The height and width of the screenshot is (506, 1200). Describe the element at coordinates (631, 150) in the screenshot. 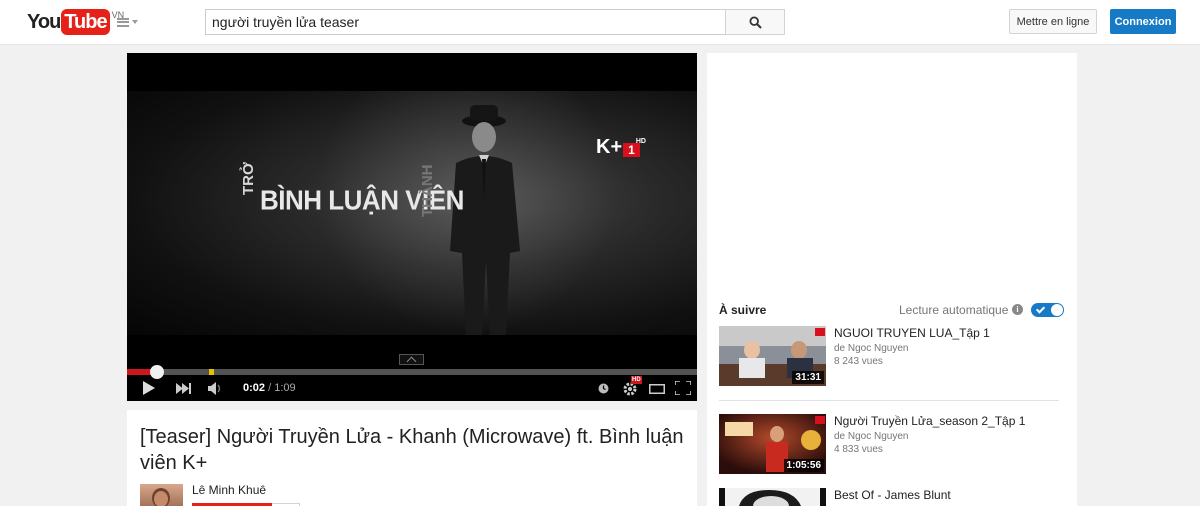

I see `watermark-number: 1` at that location.